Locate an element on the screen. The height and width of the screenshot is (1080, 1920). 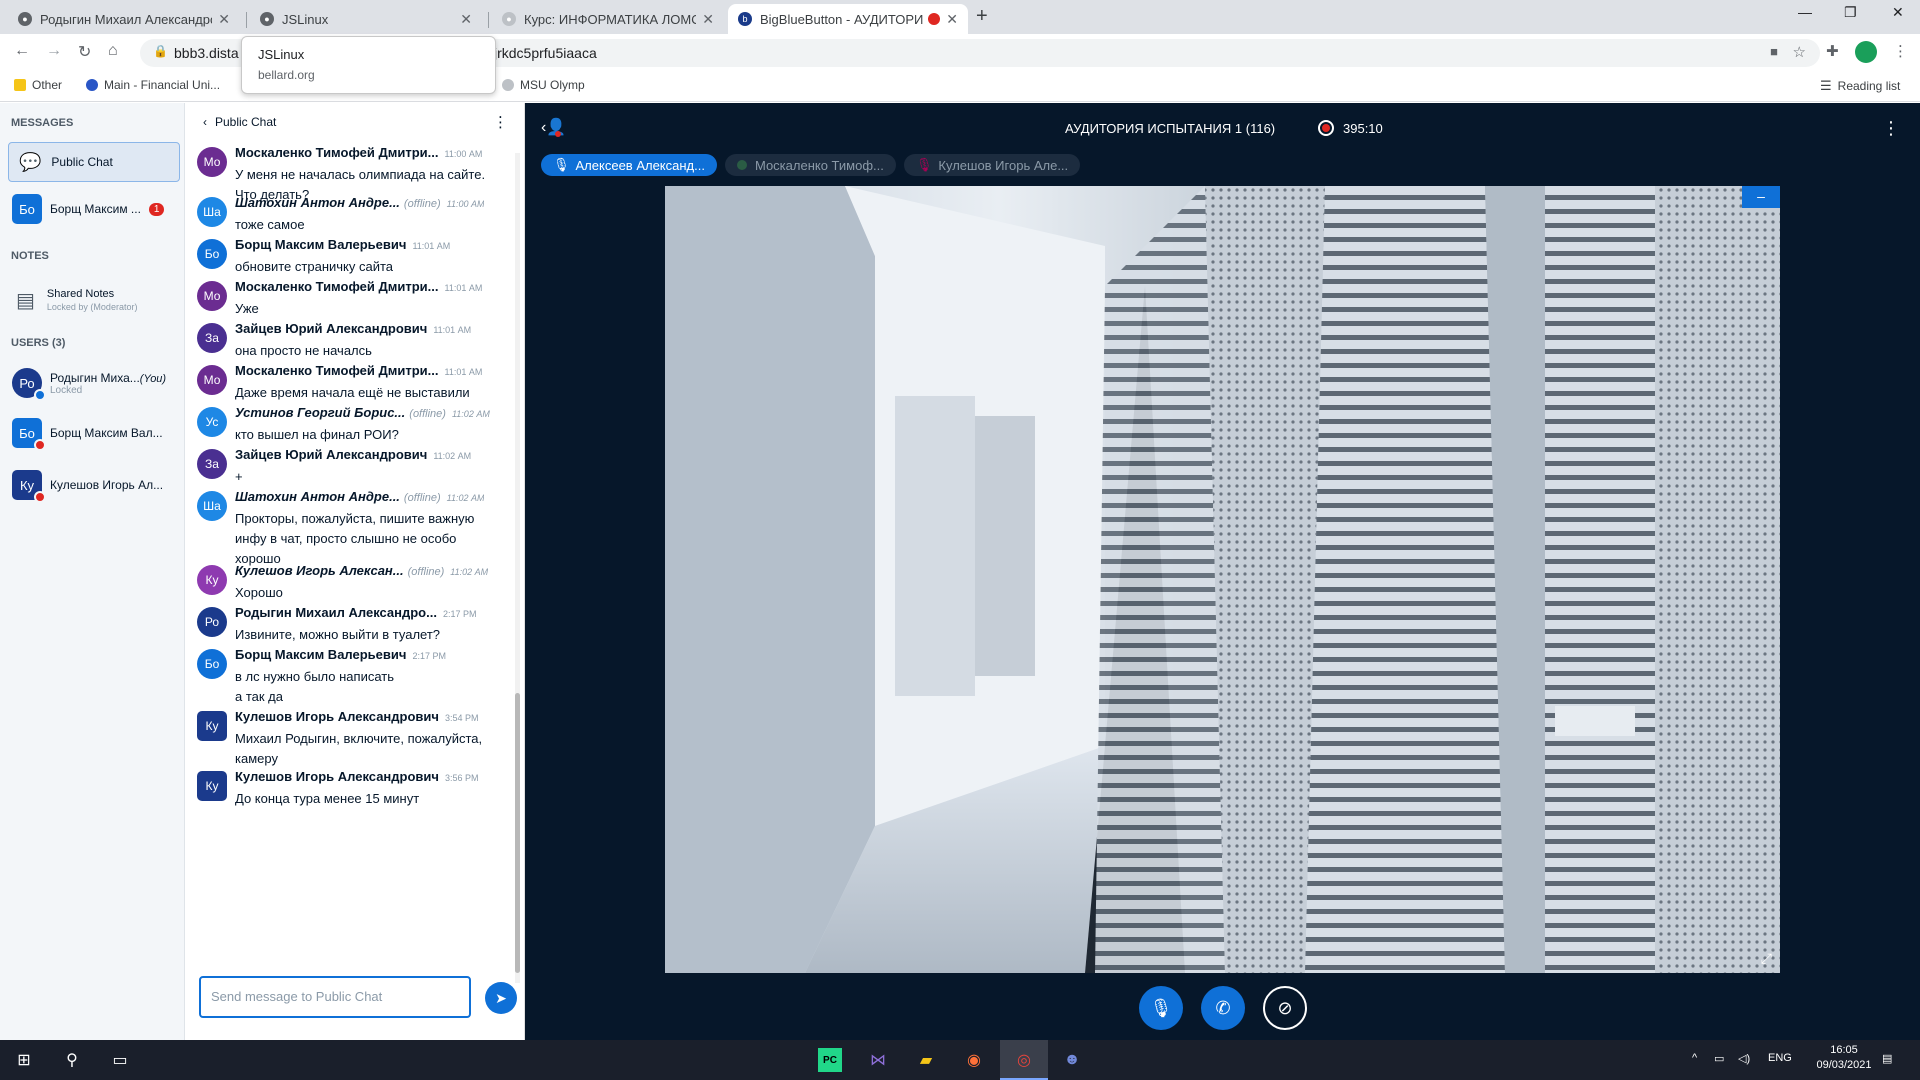
bookmark-star-icon: ☆ is located at coordinates (1799, 52).